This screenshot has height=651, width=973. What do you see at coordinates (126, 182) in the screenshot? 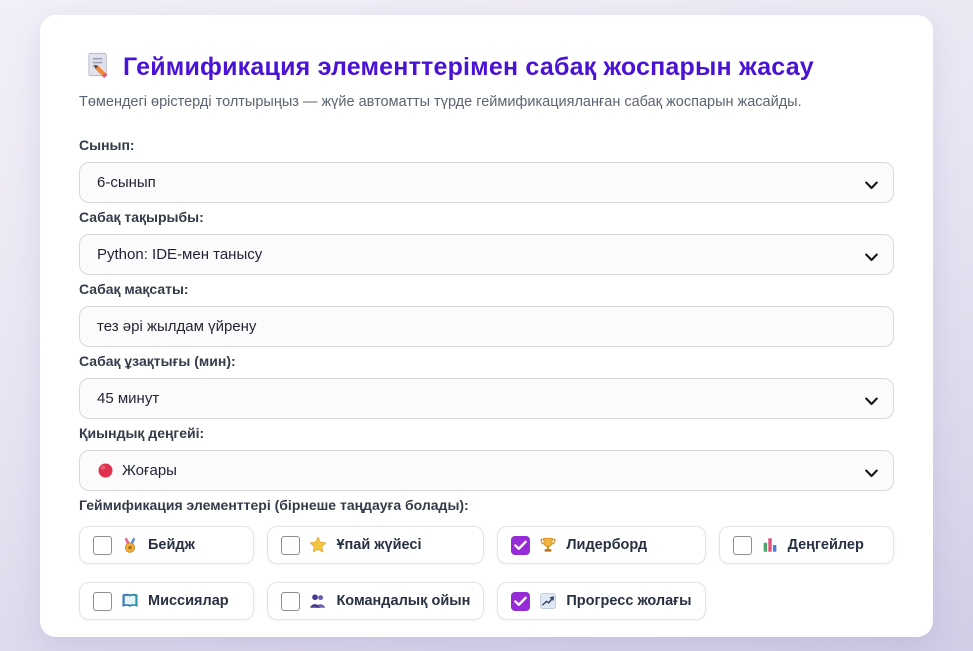
I see `class-select-value: 6-сынып` at bounding box center [126, 182].